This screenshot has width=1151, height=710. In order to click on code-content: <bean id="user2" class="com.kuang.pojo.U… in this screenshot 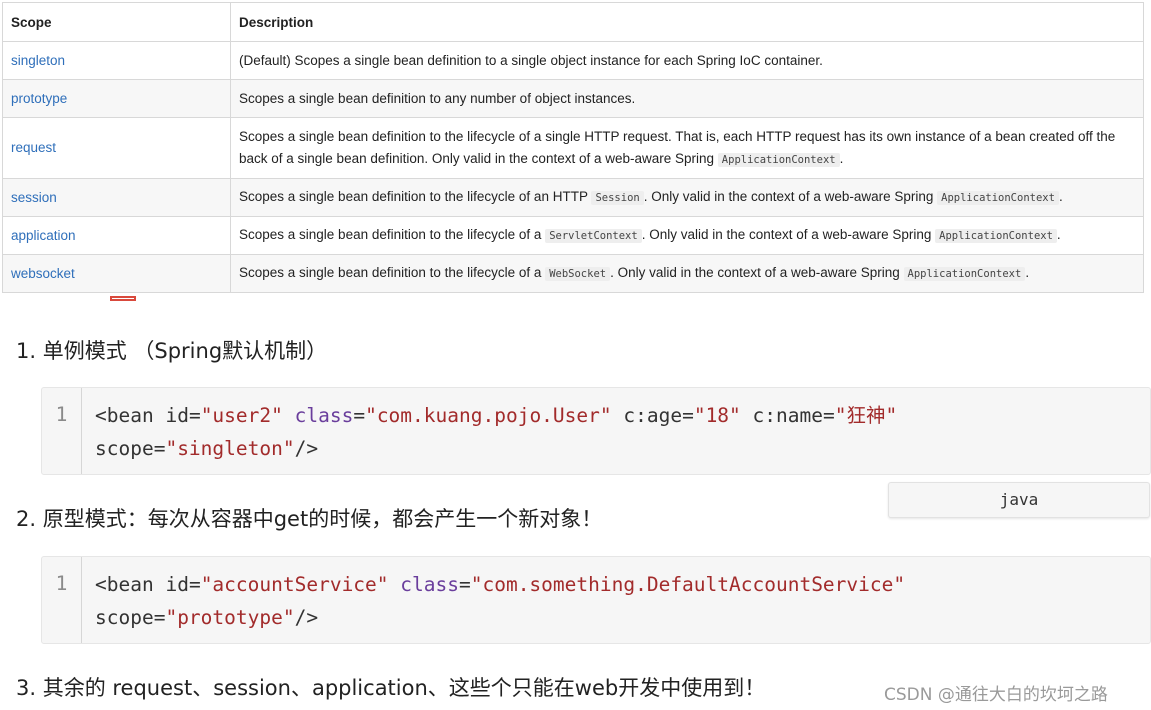, I will do `click(496, 432)`.